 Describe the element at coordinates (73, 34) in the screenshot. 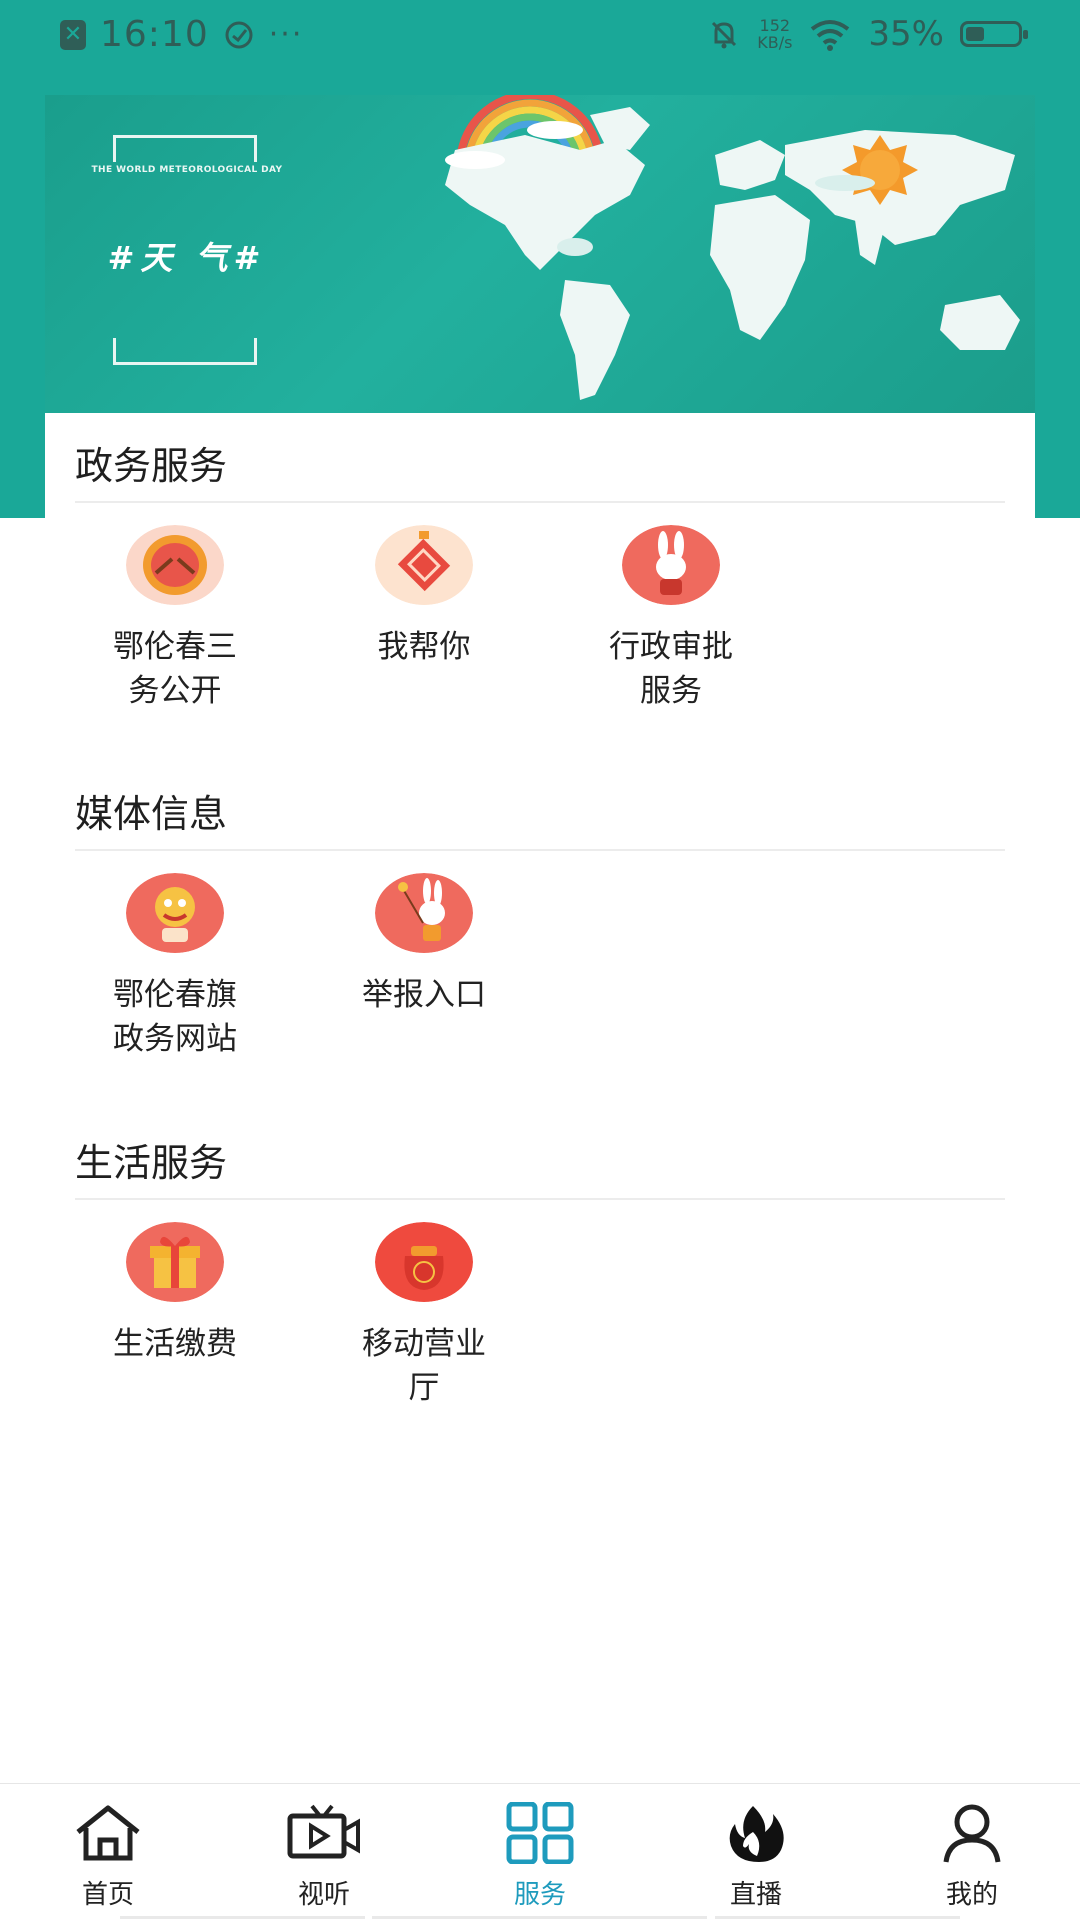

I see `app-notification-icon: ✕` at that location.